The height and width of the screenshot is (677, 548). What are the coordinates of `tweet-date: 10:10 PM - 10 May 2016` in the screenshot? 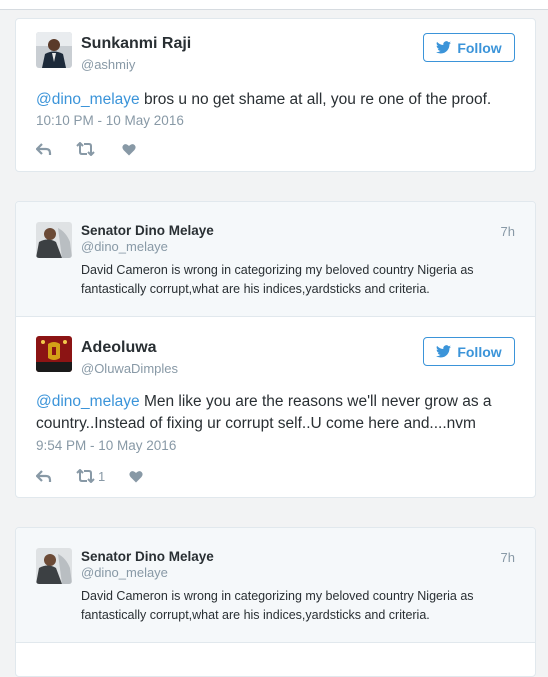 It's located at (110, 120).